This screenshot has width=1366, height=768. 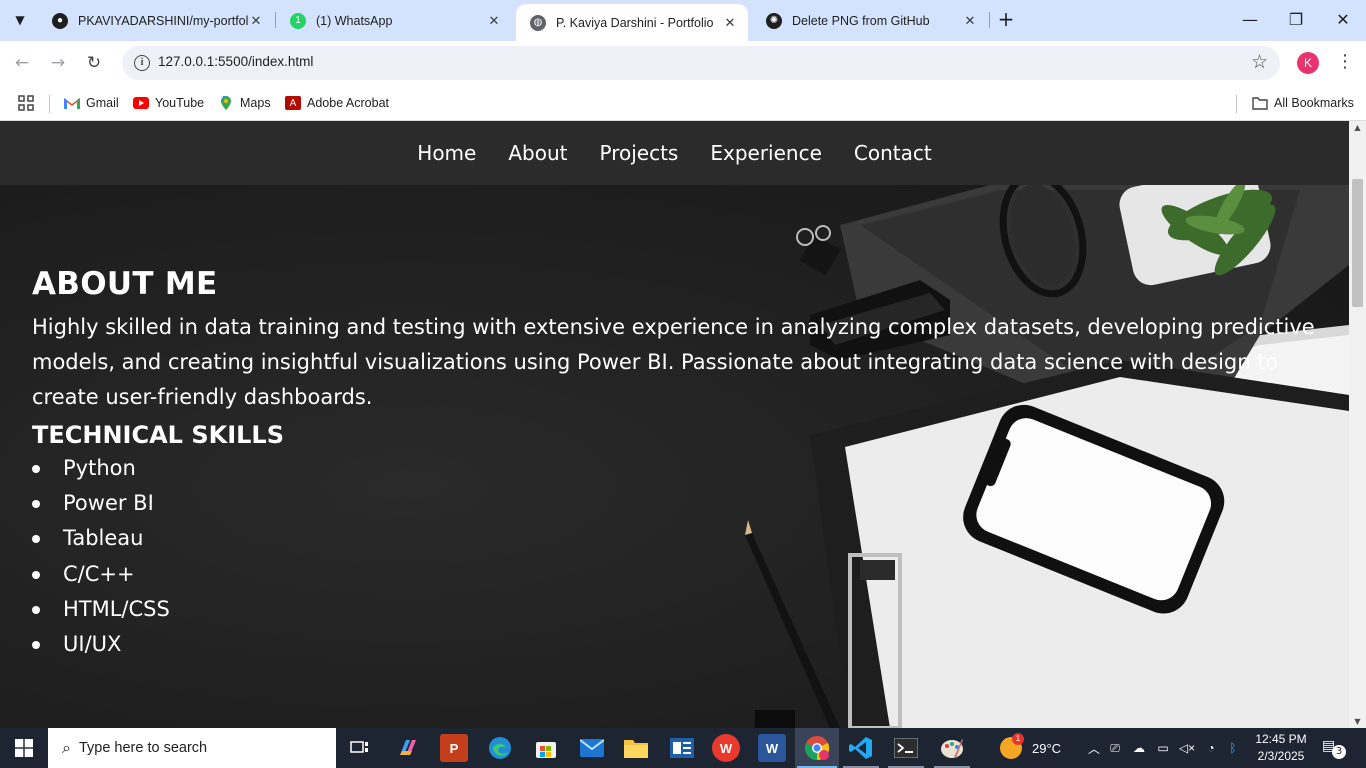 What do you see at coordinates (1357, 424) in the screenshot?
I see `page-scrollbar: ▲ ▼` at bounding box center [1357, 424].